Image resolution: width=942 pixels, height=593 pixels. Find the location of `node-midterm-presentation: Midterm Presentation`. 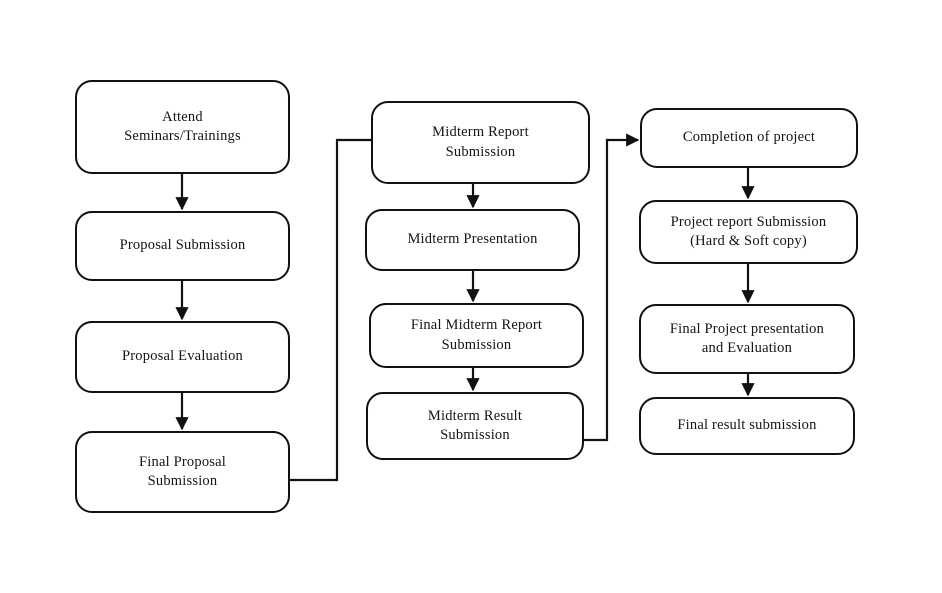

node-midterm-presentation: Midterm Presentation is located at coordinates (472, 240).